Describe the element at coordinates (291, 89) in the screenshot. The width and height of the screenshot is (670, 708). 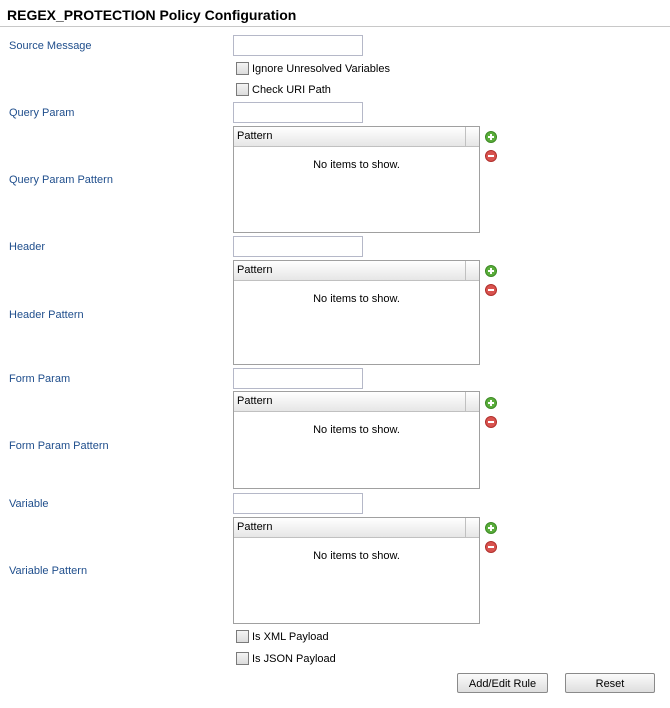
I see `check-uri-path-label: Check URI Path` at that location.